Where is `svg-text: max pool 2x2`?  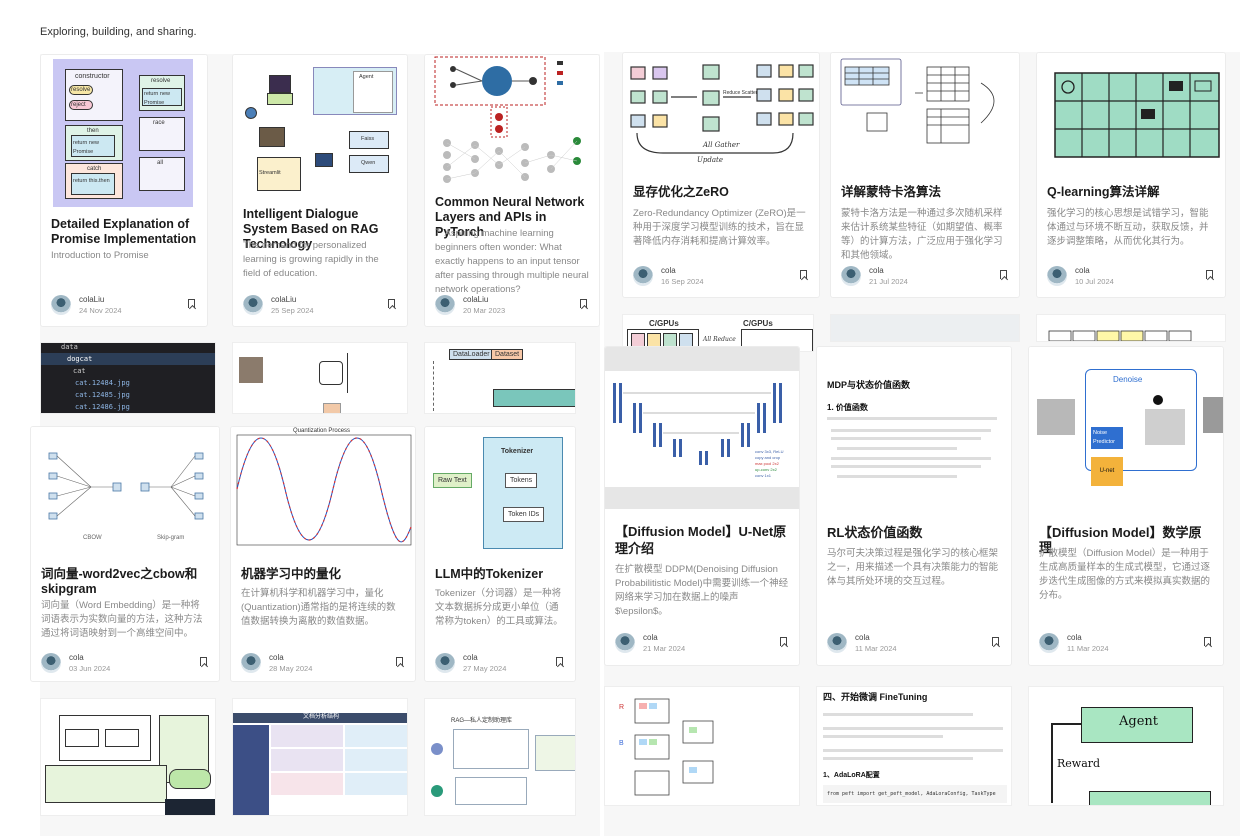 svg-text: max pool 2x2 is located at coordinates (767, 463).